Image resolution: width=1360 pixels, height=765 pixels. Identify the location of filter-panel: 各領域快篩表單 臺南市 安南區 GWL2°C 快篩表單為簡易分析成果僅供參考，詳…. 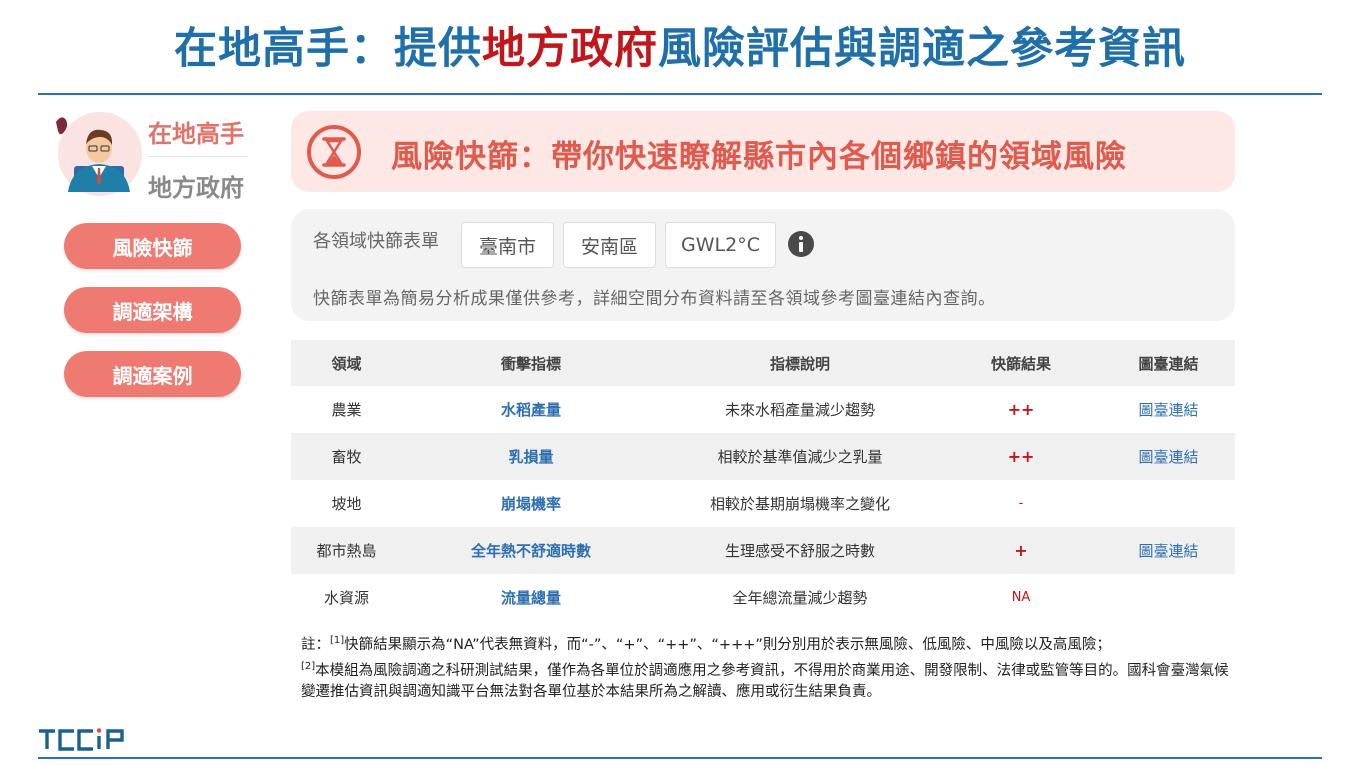
(763, 265).